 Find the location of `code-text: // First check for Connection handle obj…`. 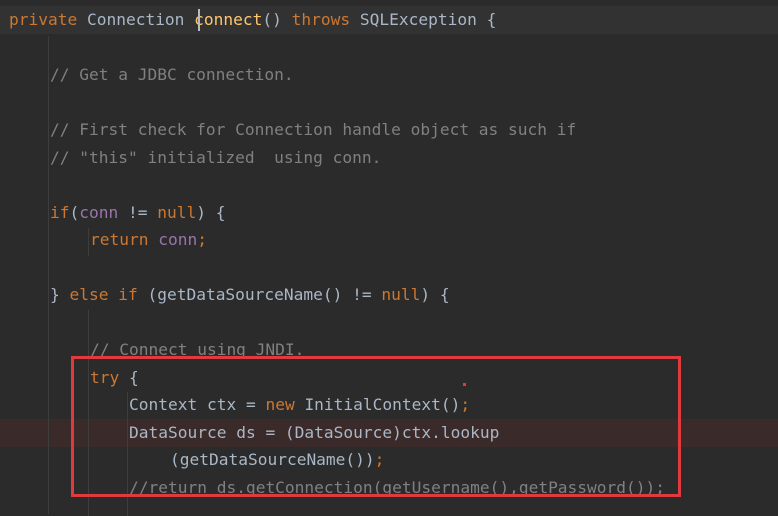

code-text: // First check for Connection handle obj… is located at coordinates (313, 130).